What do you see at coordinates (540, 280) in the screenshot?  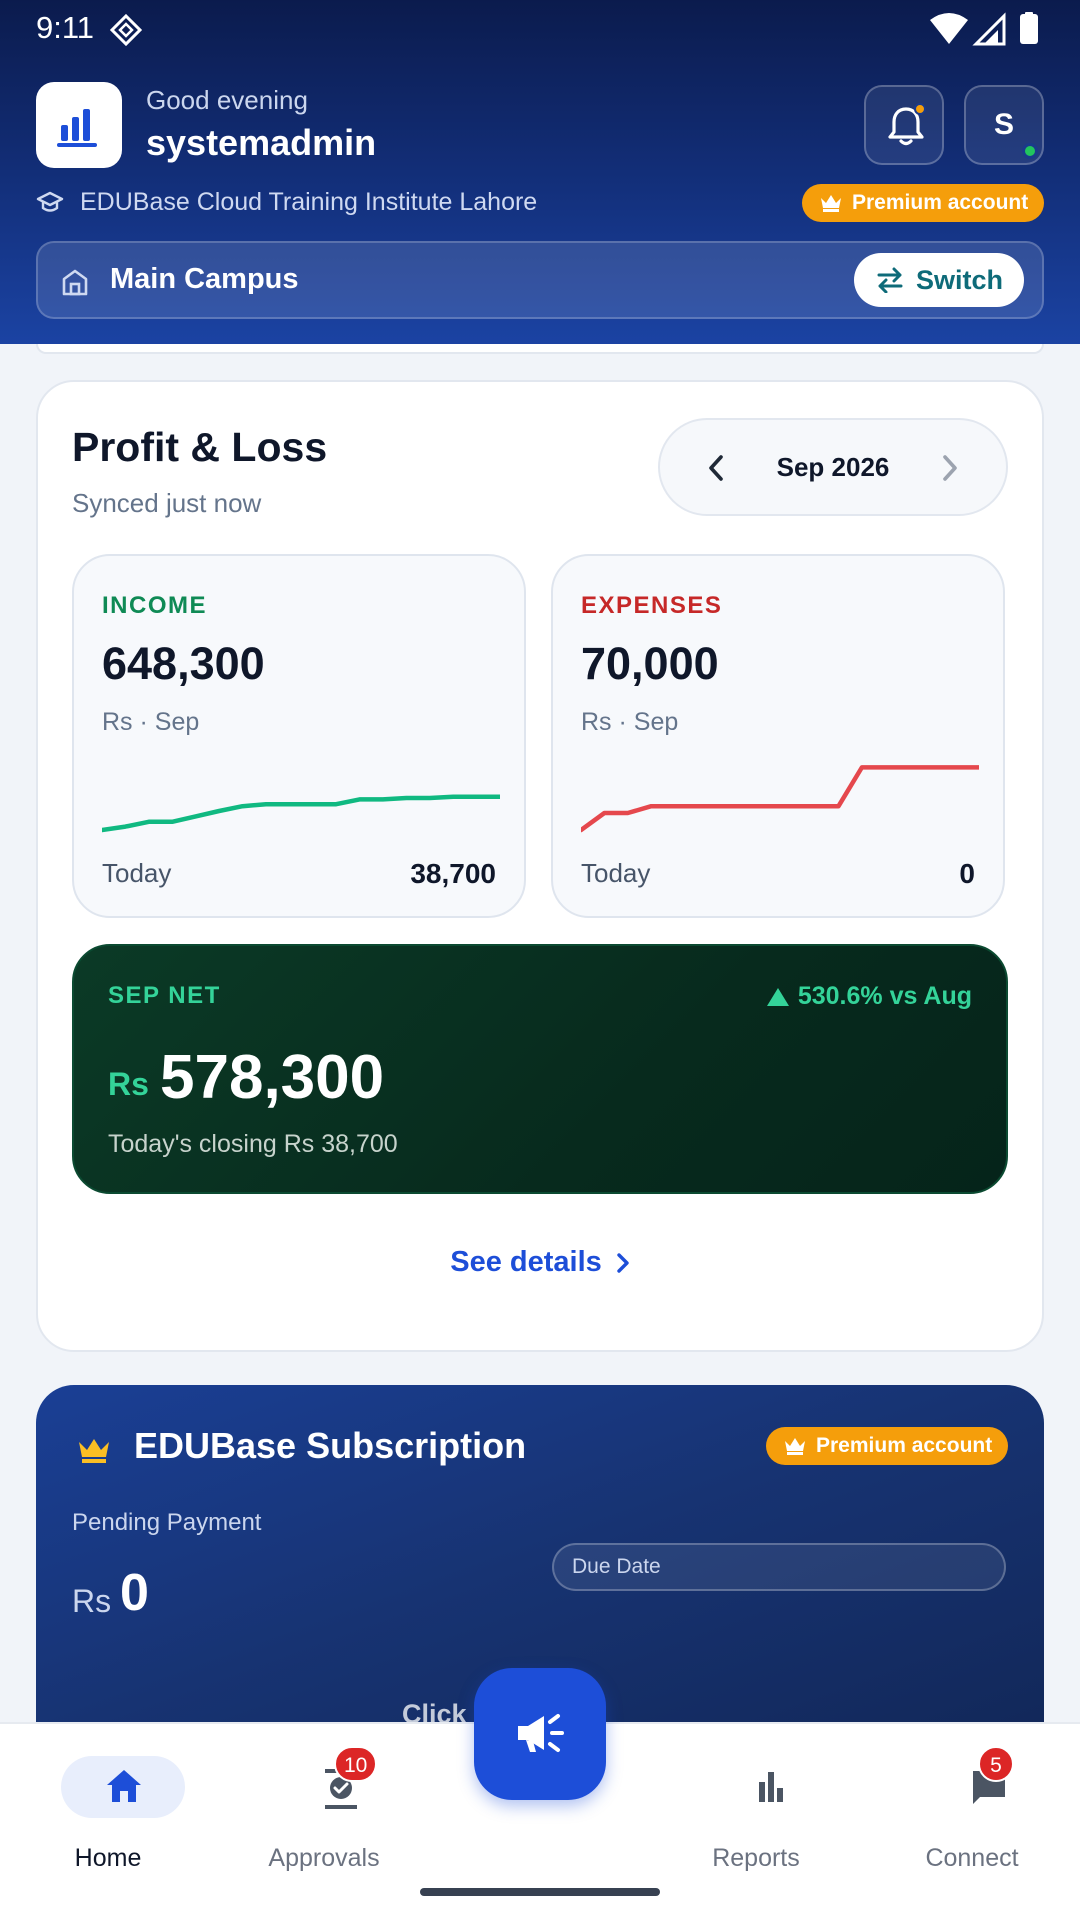 I see `campus-selector: Main Campus Switch` at bounding box center [540, 280].